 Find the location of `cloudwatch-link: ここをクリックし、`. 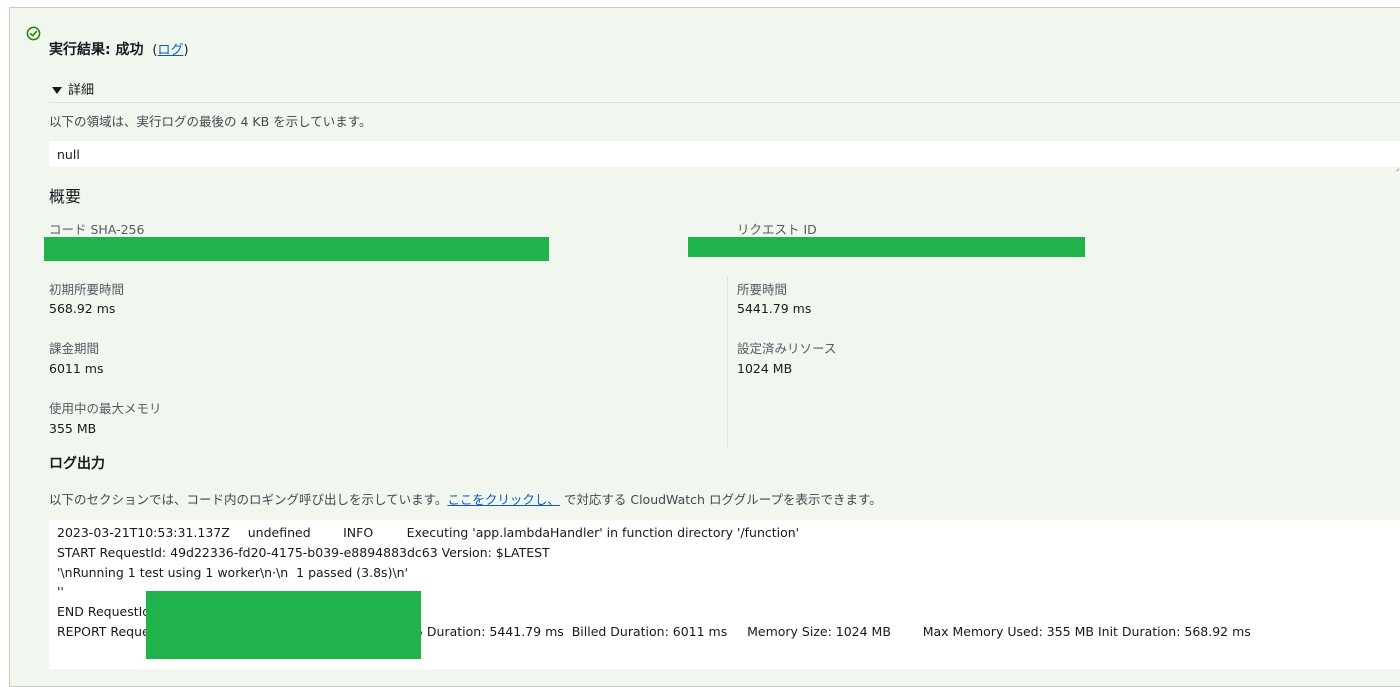

cloudwatch-link: ここをクリックし、 is located at coordinates (503, 499).